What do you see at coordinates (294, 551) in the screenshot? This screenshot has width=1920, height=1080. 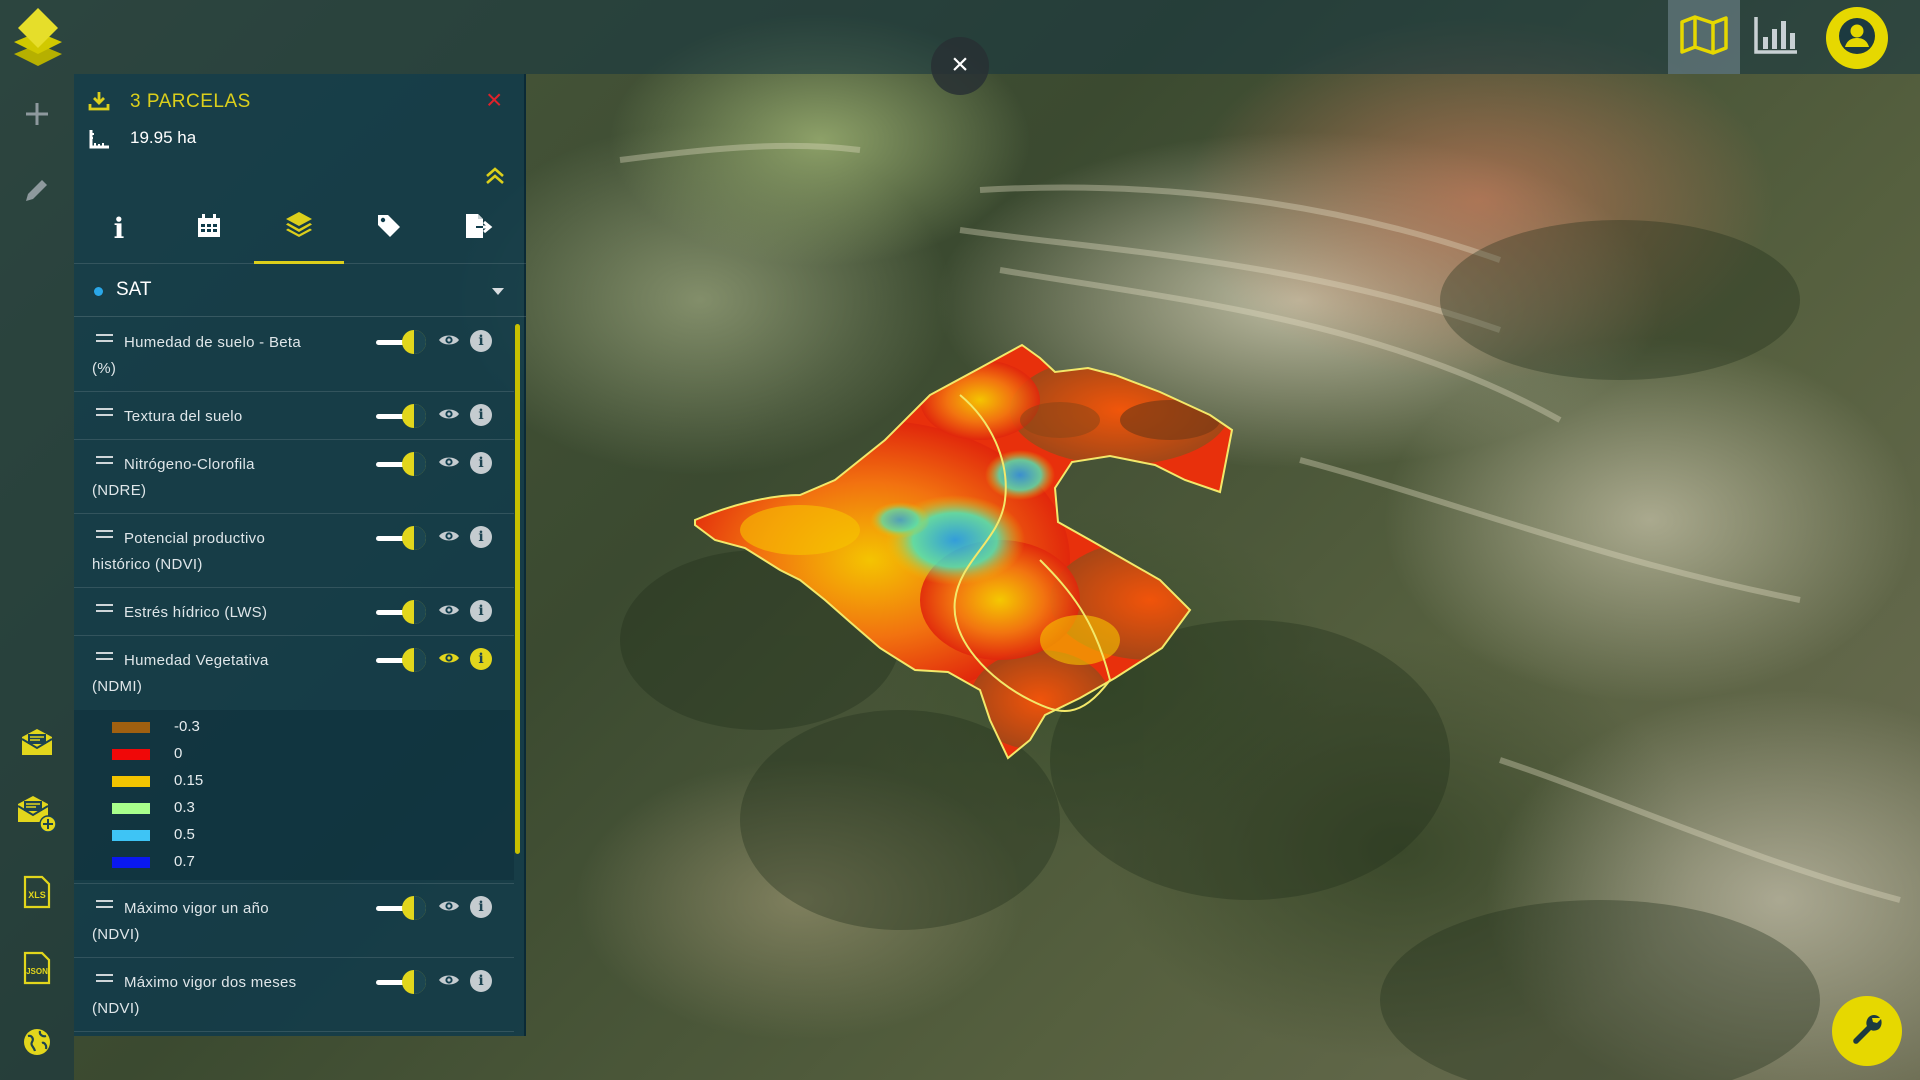 I see `layer-item: Potencial productivo histórico (NDVI) i` at bounding box center [294, 551].